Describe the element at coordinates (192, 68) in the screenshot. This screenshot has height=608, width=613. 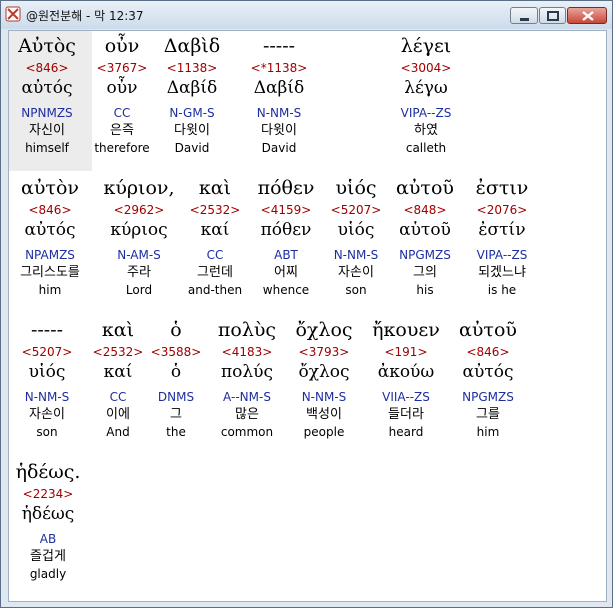
I see `strong-number: <1138>` at that location.